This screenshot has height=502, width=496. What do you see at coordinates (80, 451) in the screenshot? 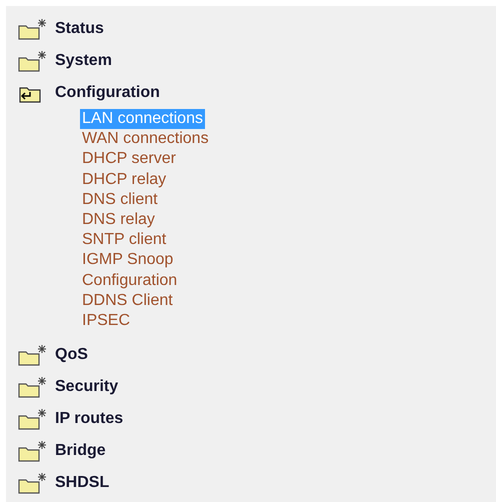
I see `menu-folder-link: Bridge` at bounding box center [80, 451].